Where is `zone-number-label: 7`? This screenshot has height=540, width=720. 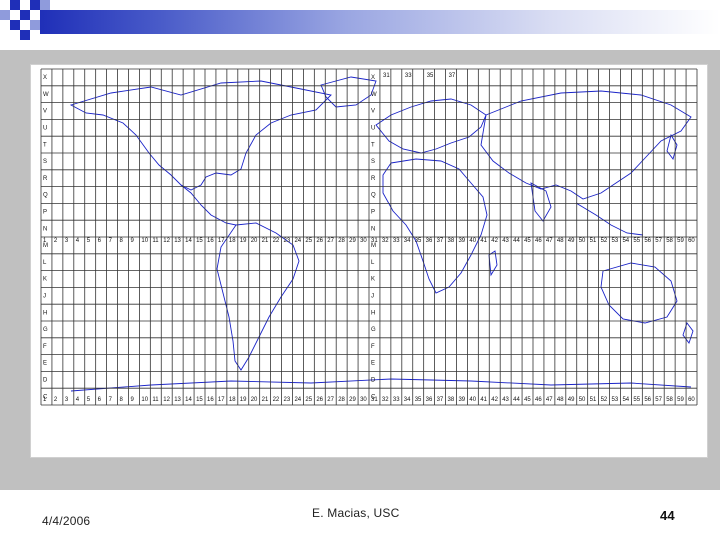 zone-number-label: 7 is located at coordinates (111, 400).